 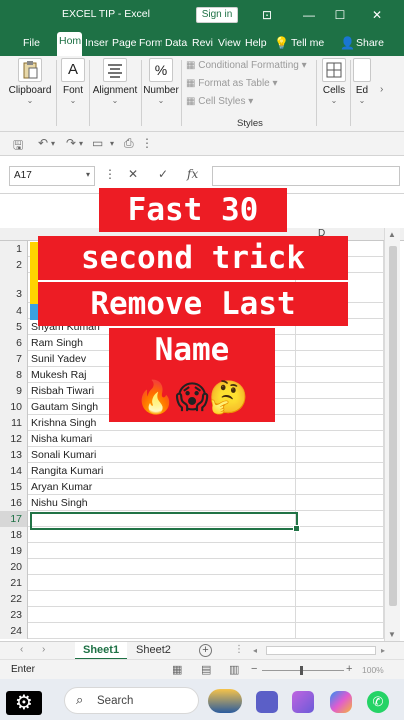 I want to click on cancel-icon: ✕, so click(x=133, y=174).